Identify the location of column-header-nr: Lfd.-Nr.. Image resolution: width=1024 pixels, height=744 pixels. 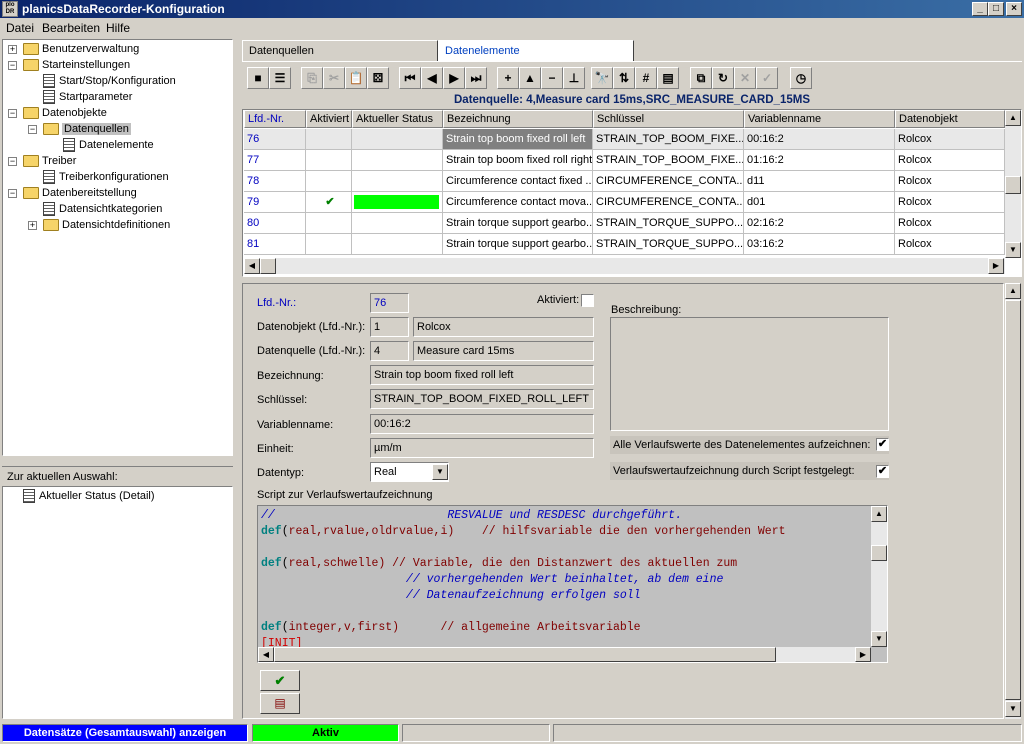
(275, 119).